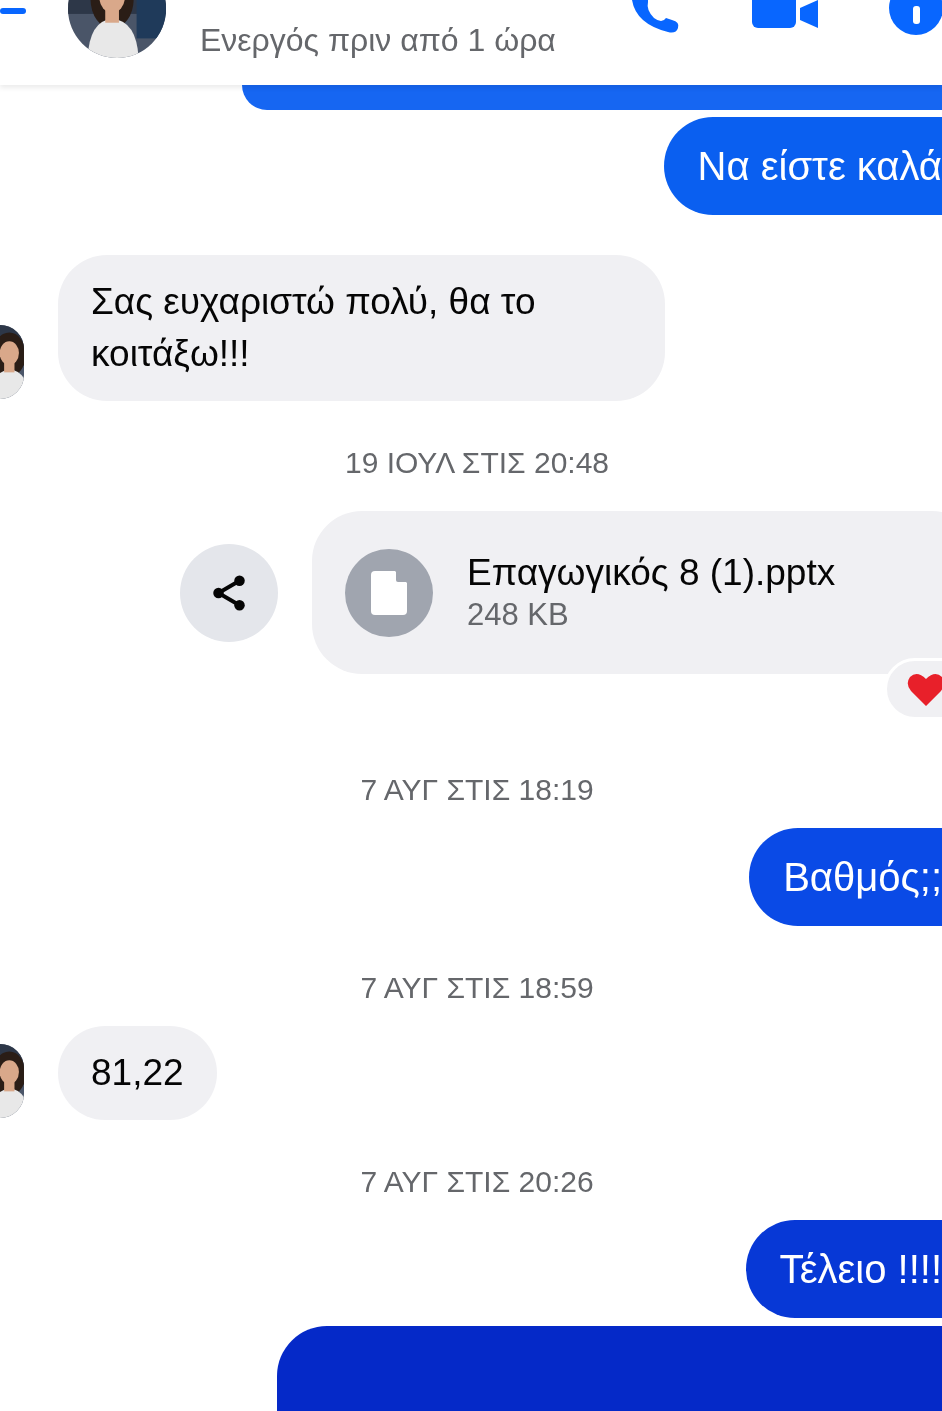 This screenshot has width=942, height=1411. I want to click on document-icon, so click(389, 592).